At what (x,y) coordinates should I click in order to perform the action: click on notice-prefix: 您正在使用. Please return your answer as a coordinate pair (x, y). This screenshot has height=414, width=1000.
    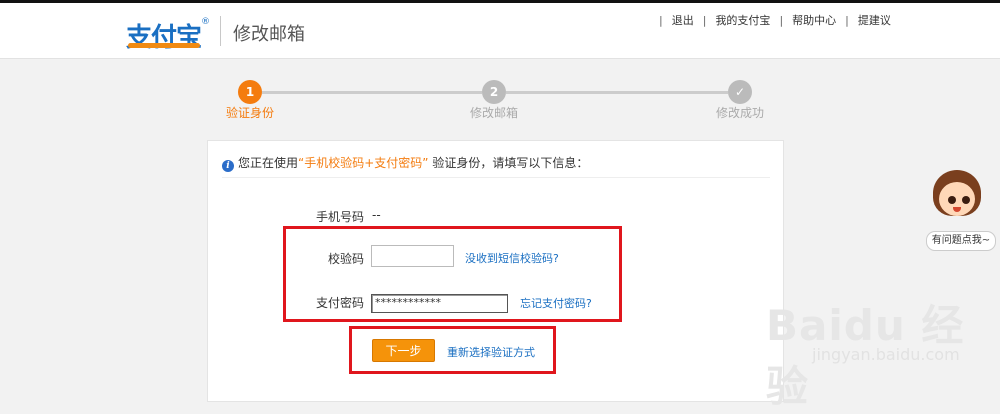
    Looking at the image, I should click on (268, 163).